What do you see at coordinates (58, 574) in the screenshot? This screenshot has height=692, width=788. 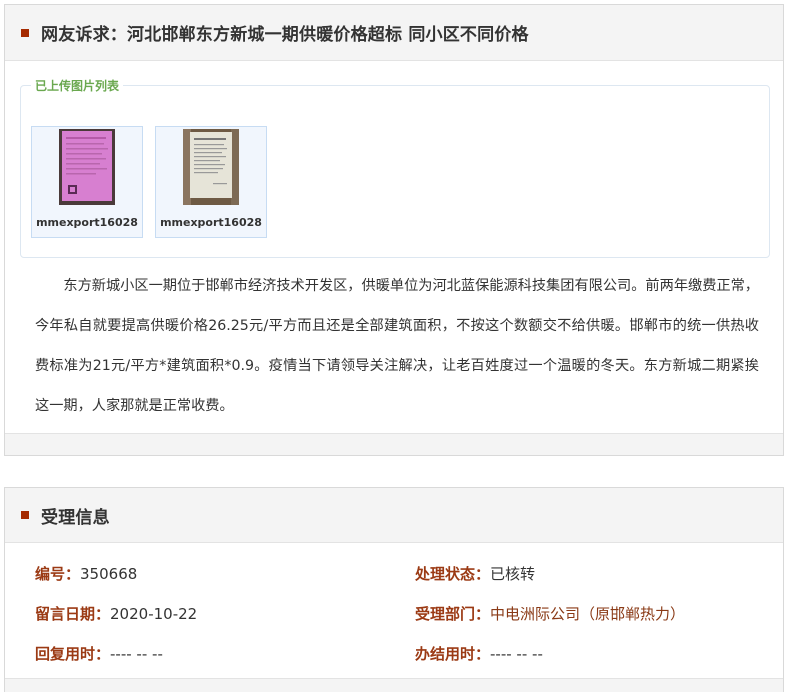 I see `case-number-label: 编号：` at bounding box center [58, 574].